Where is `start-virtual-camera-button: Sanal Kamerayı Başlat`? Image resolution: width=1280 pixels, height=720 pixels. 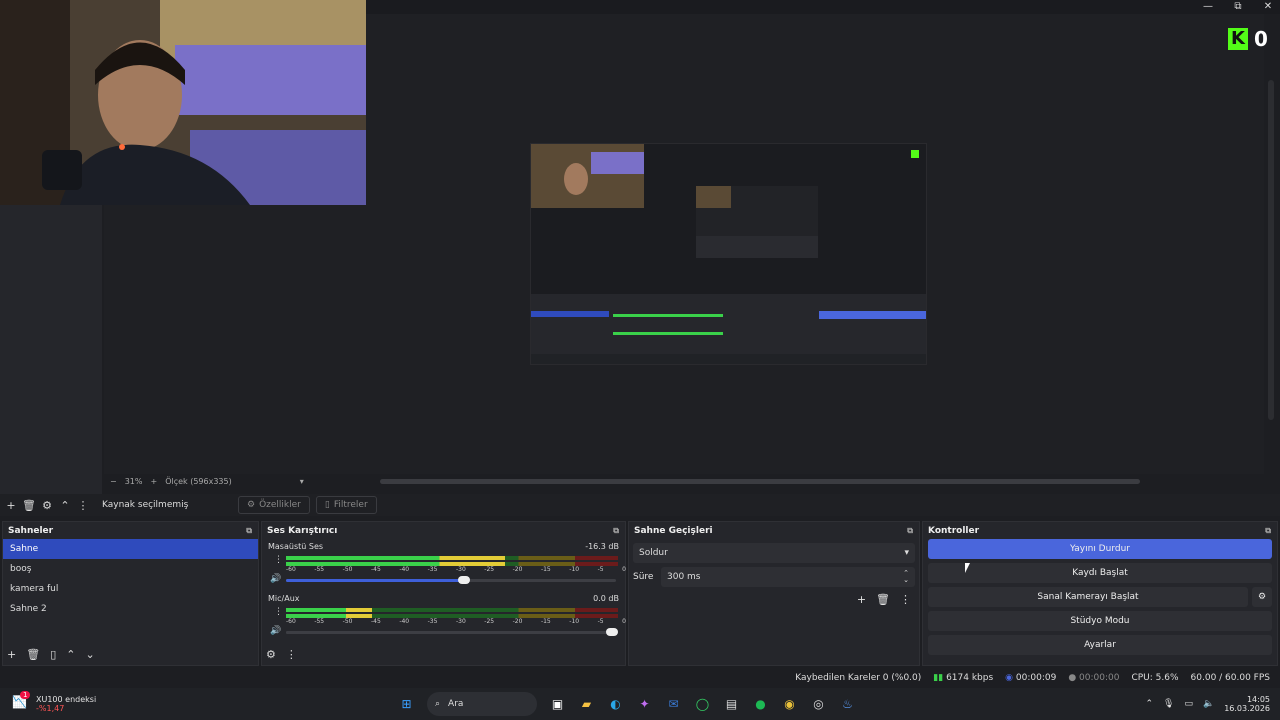
start-virtual-camera-button: Sanal Kamerayı Başlat is located at coordinates (1088, 597).